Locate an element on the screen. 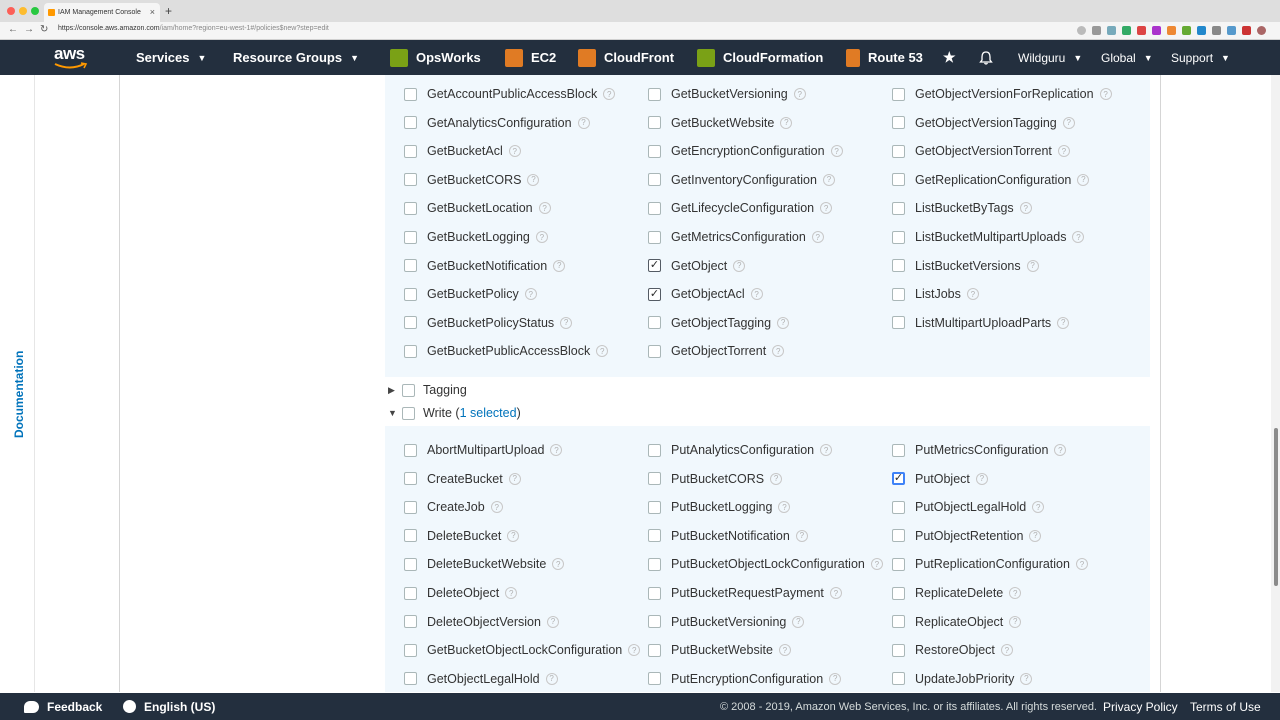  permission-action-item: AbortMultipartUpload? is located at coordinates (483, 450).